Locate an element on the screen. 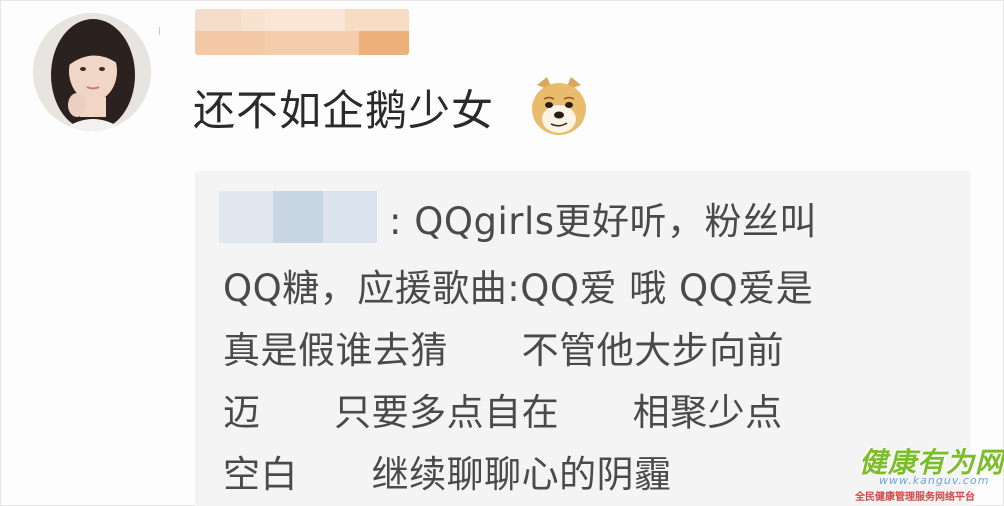 This screenshot has height=506, width=1004. watermark-tagline: 全民健康管理服务网络平台 is located at coordinates (915, 497).